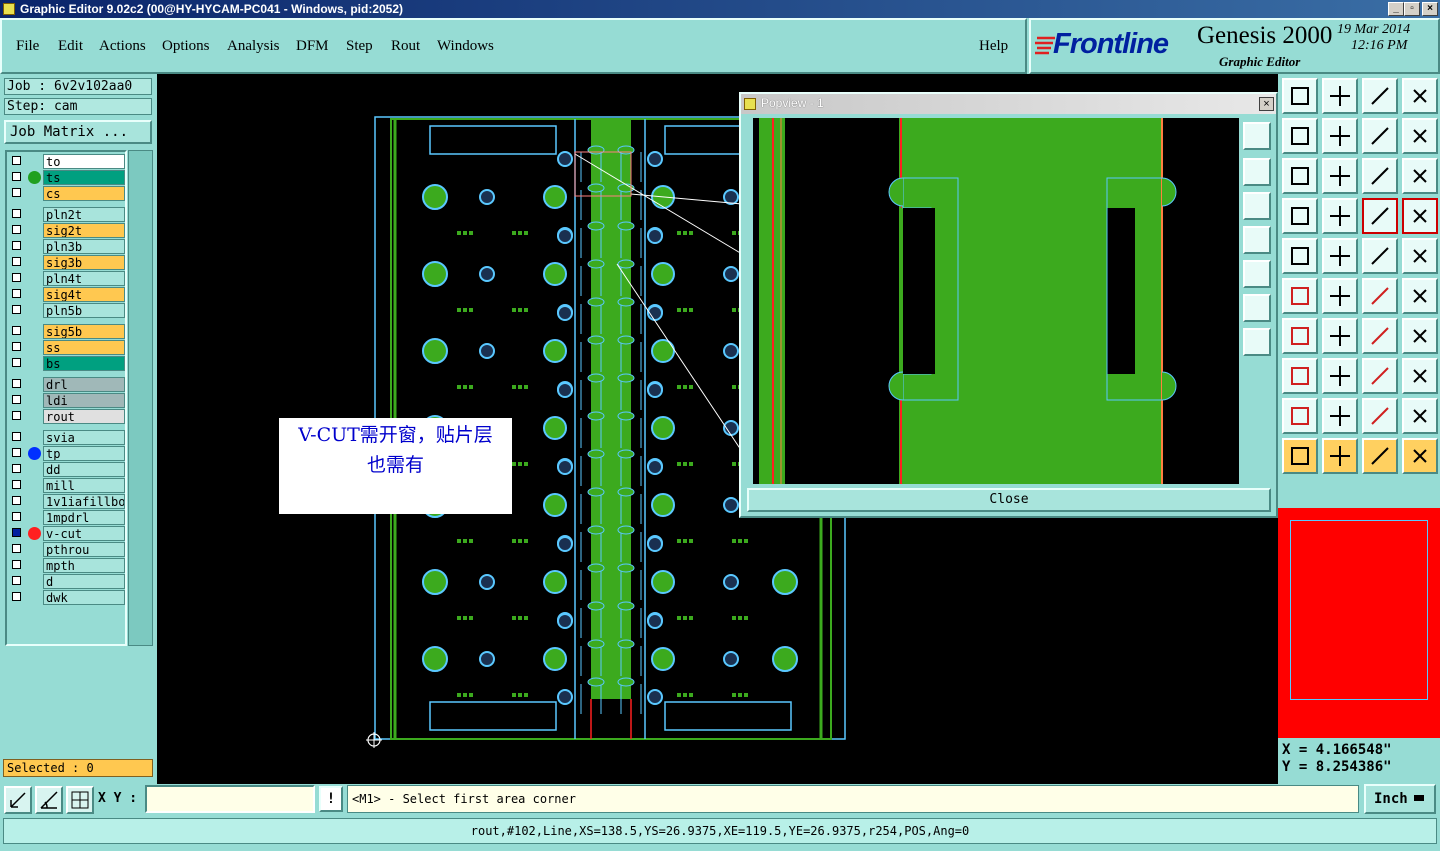  I want to click on layer-name: sig2t, so click(84, 230).